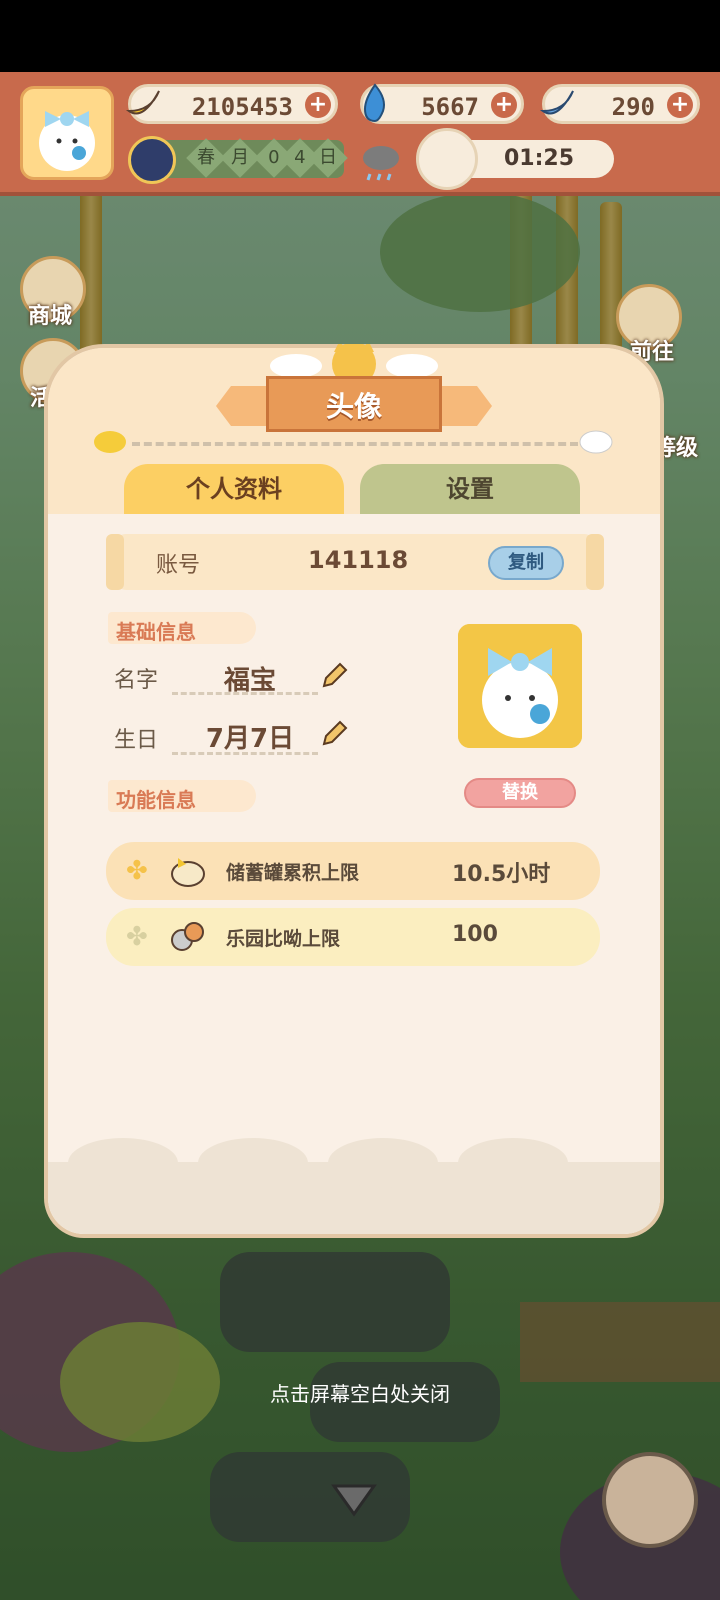 This screenshot has width=720, height=1600. What do you see at coordinates (680, 105) in the screenshot?
I see `add-gems-button: +` at bounding box center [680, 105].